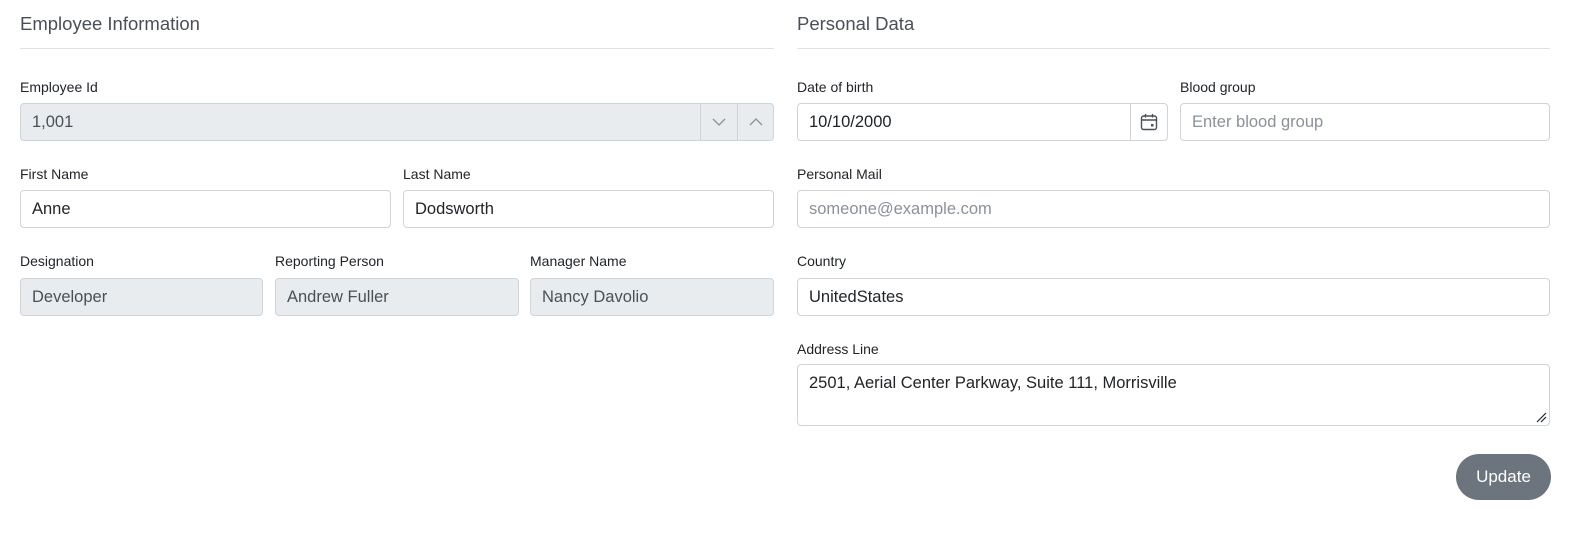 The image size is (1591, 546). I want to click on manager-name-value: Nancy Davolio, so click(595, 296).